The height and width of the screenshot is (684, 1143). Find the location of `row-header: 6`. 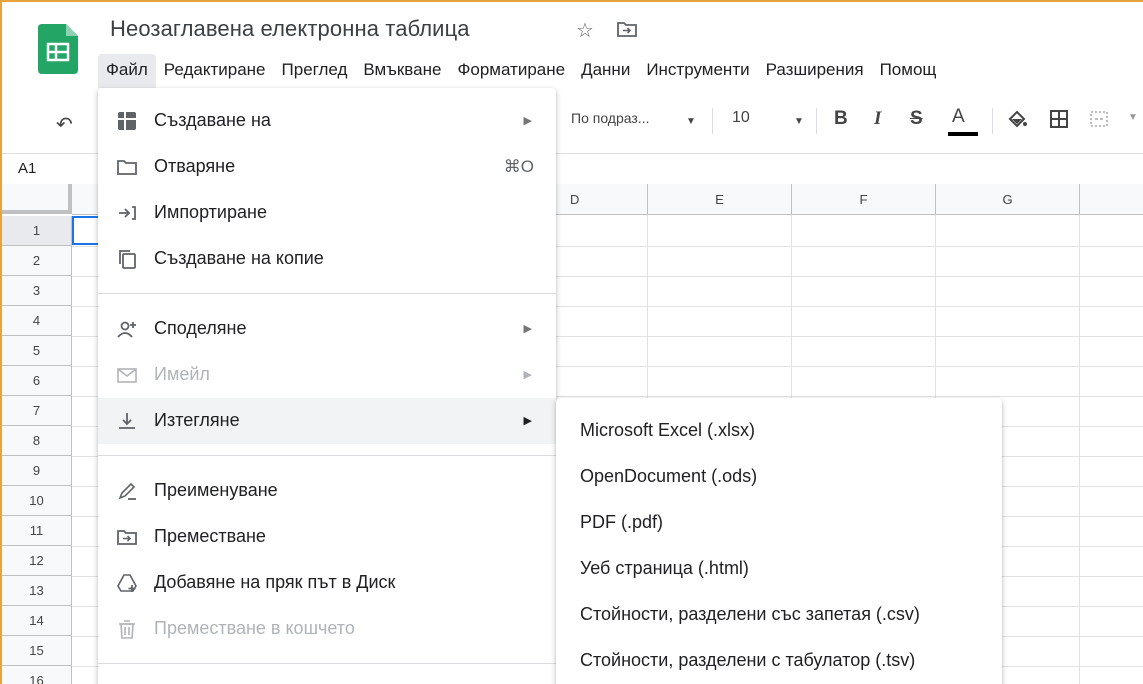

row-header: 6 is located at coordinates (37, 381).